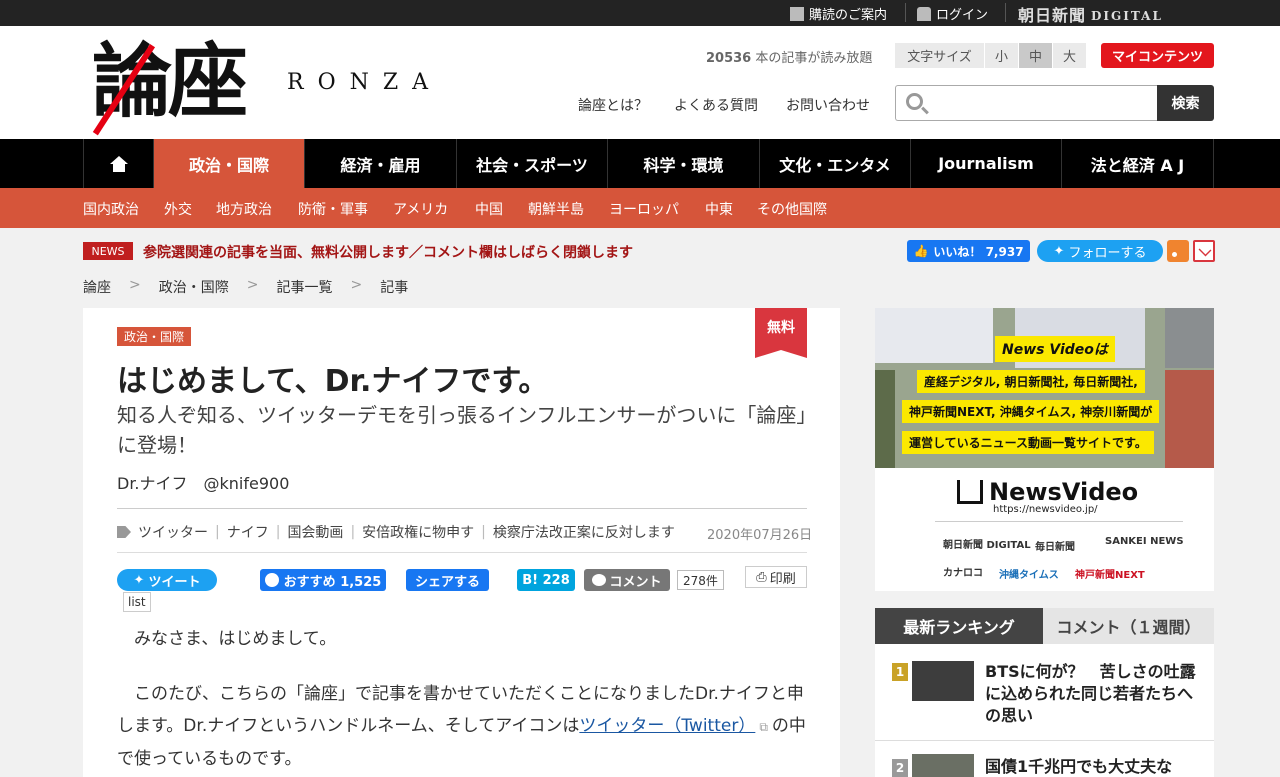 This screenshot has width=1280, height=777. What do you see at coordinates (420, 209) in the screenshot?
I see `subnav-america: アメリカ` at bounding box center [420, 209].